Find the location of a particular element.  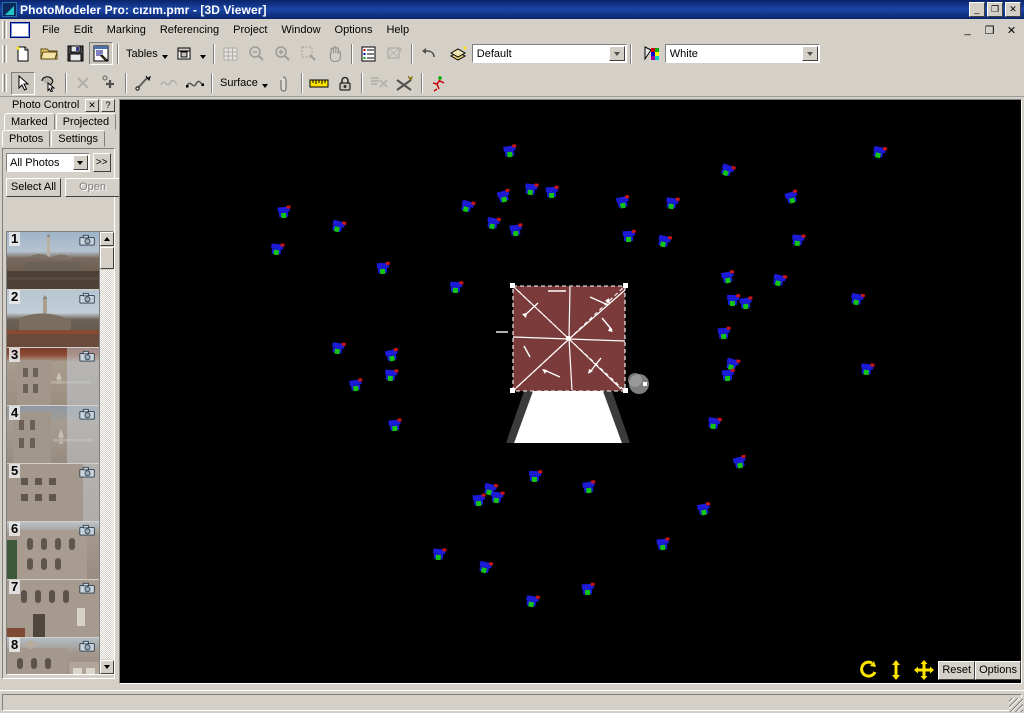

tab-projected: Projected is located at coordinates (86, 121).